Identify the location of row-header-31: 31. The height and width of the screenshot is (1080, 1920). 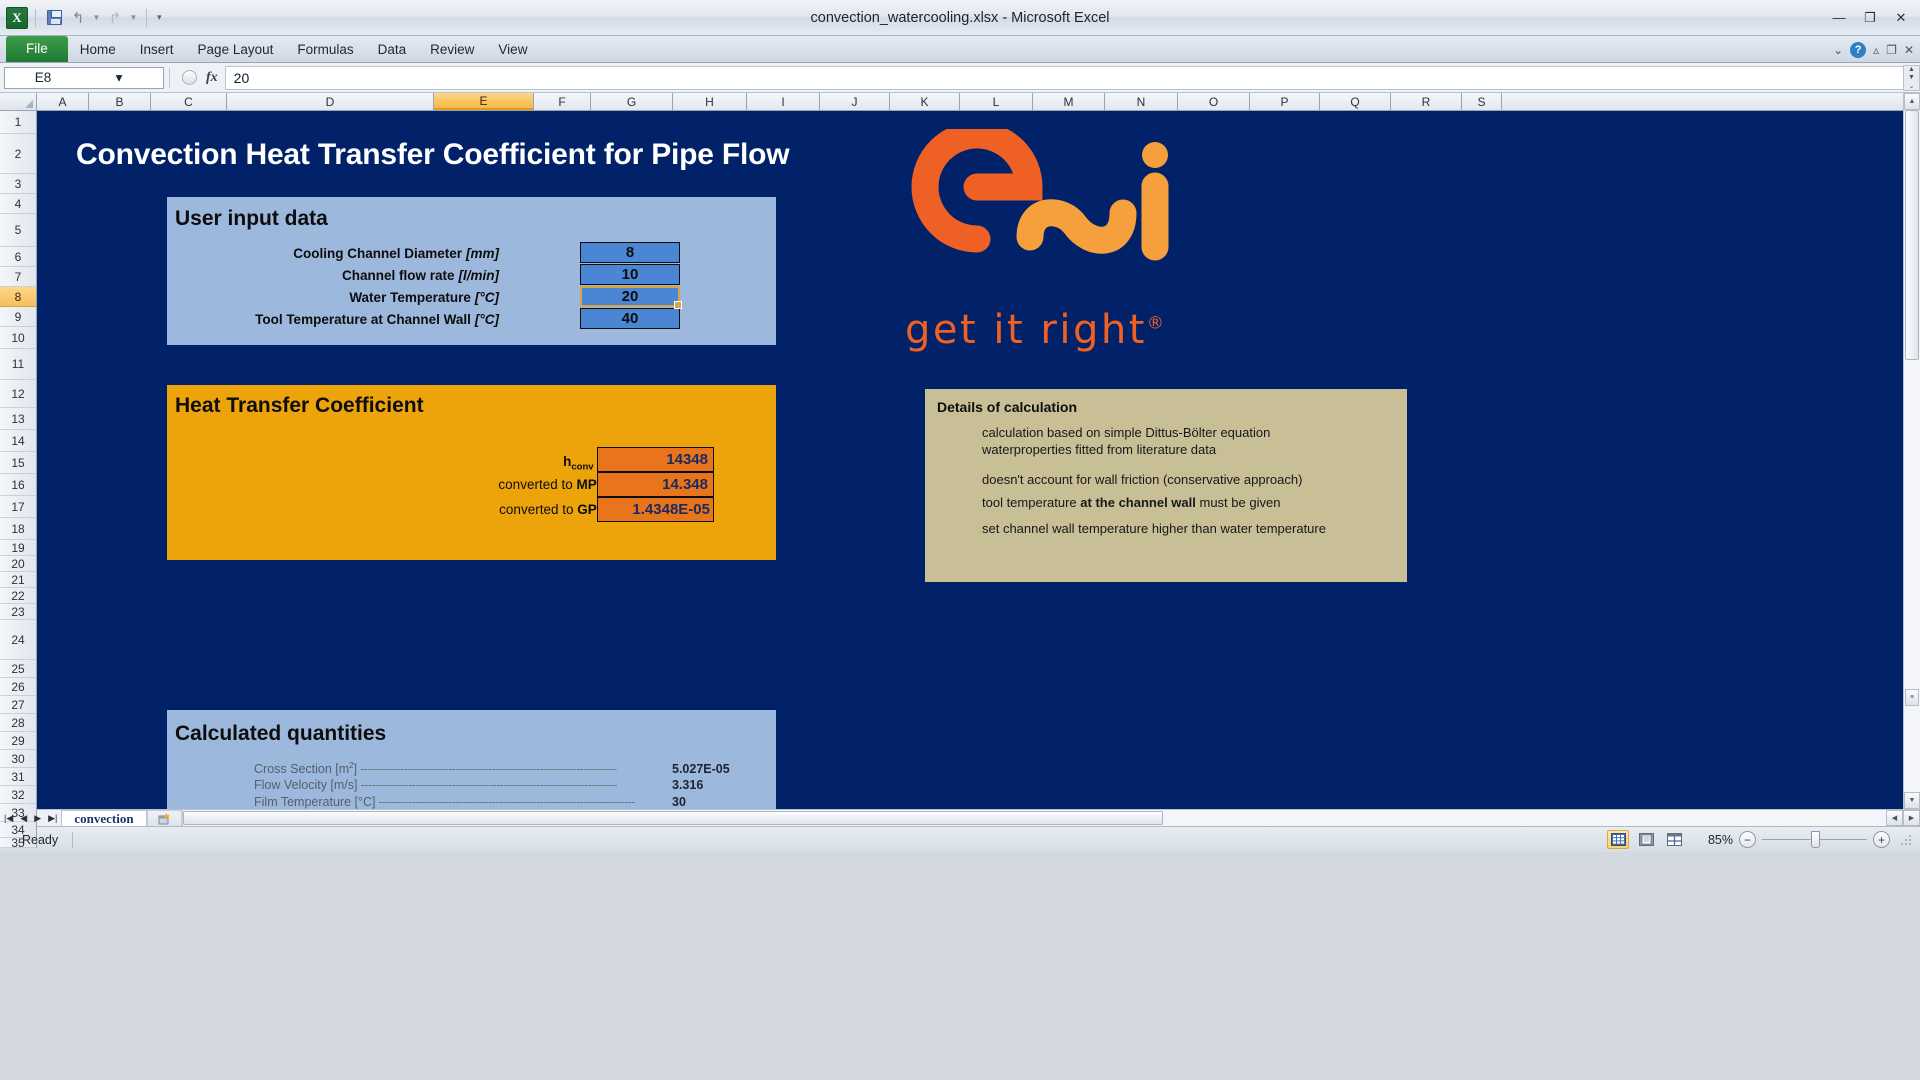
(18, 777).